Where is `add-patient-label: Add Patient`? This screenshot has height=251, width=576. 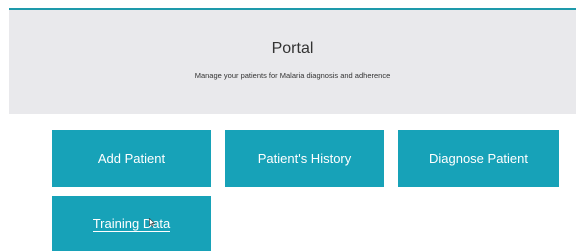 add-patient-label: Add Patient is located at coordinates (131, 158).